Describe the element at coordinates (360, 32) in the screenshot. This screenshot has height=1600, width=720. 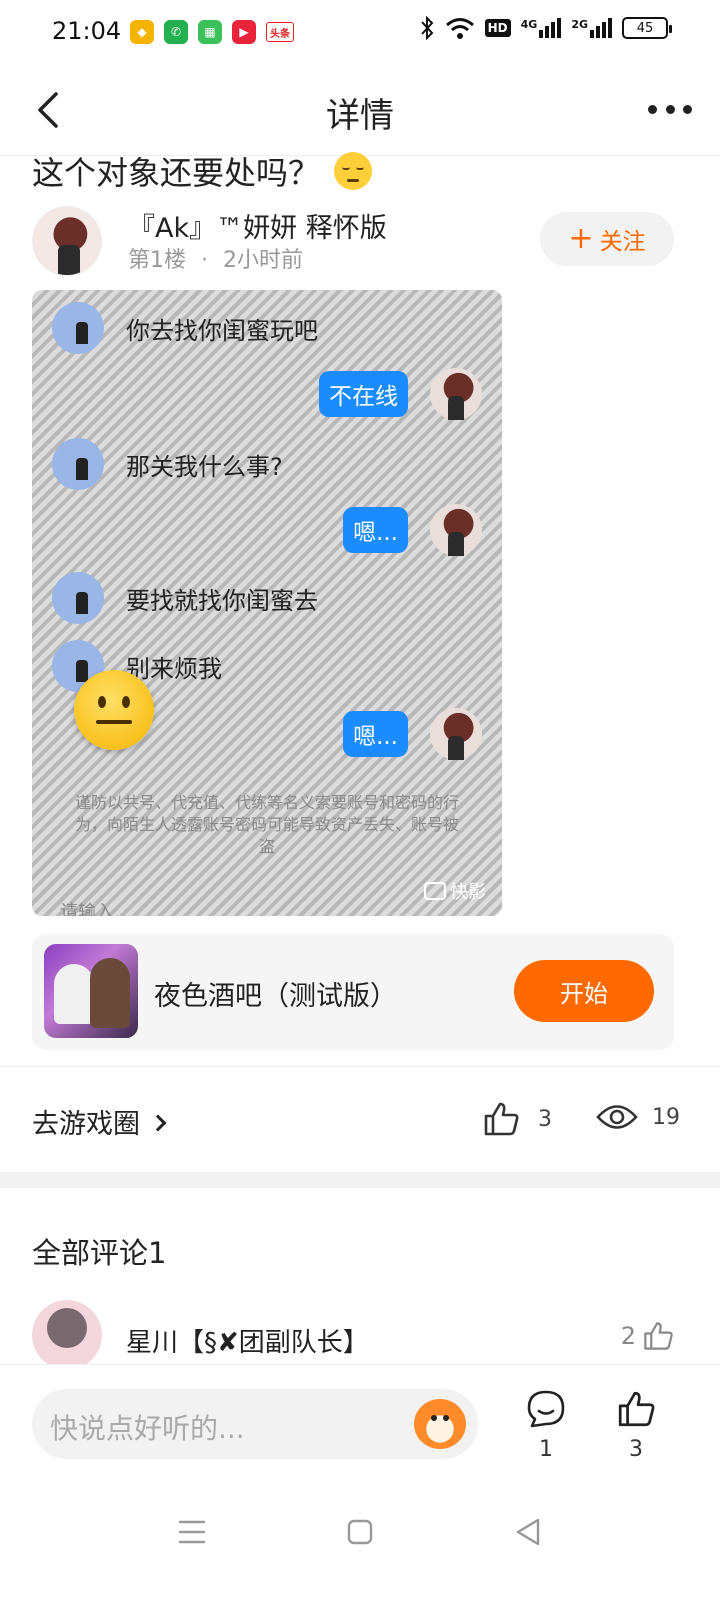
I see `status-bar: 21:04 ◆ ✆ ▦ ▶ 头条 HD 4G 2G 45` at that location.